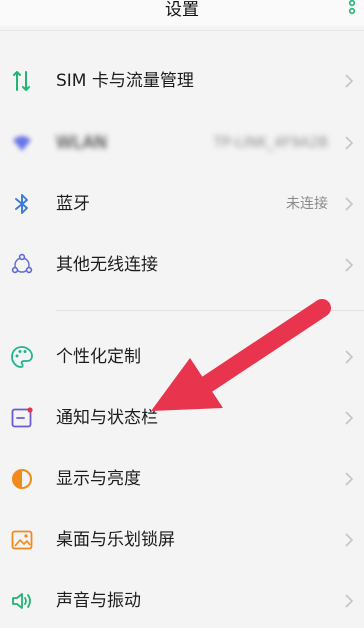 Image resolution: width=364 pixels, height=628 pixels. I want to click on settings-row-label: 桌面与乐划锁屏, so click(115, 540).